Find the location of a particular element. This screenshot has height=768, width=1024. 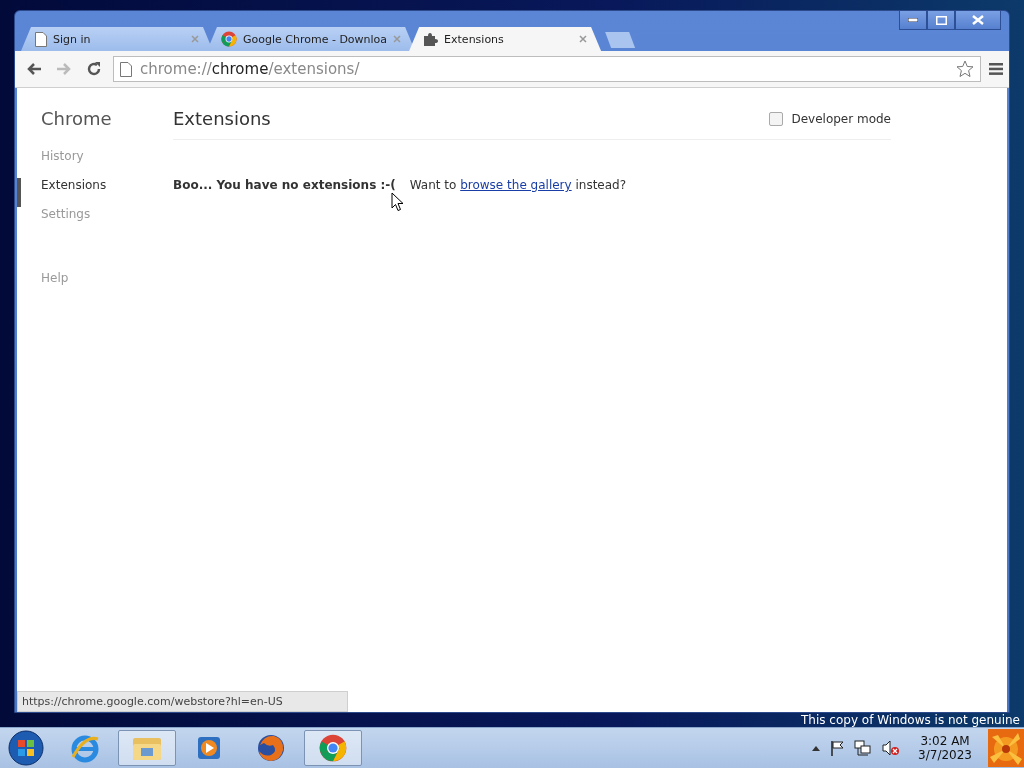

start-button is located at coordinates (26, 748).